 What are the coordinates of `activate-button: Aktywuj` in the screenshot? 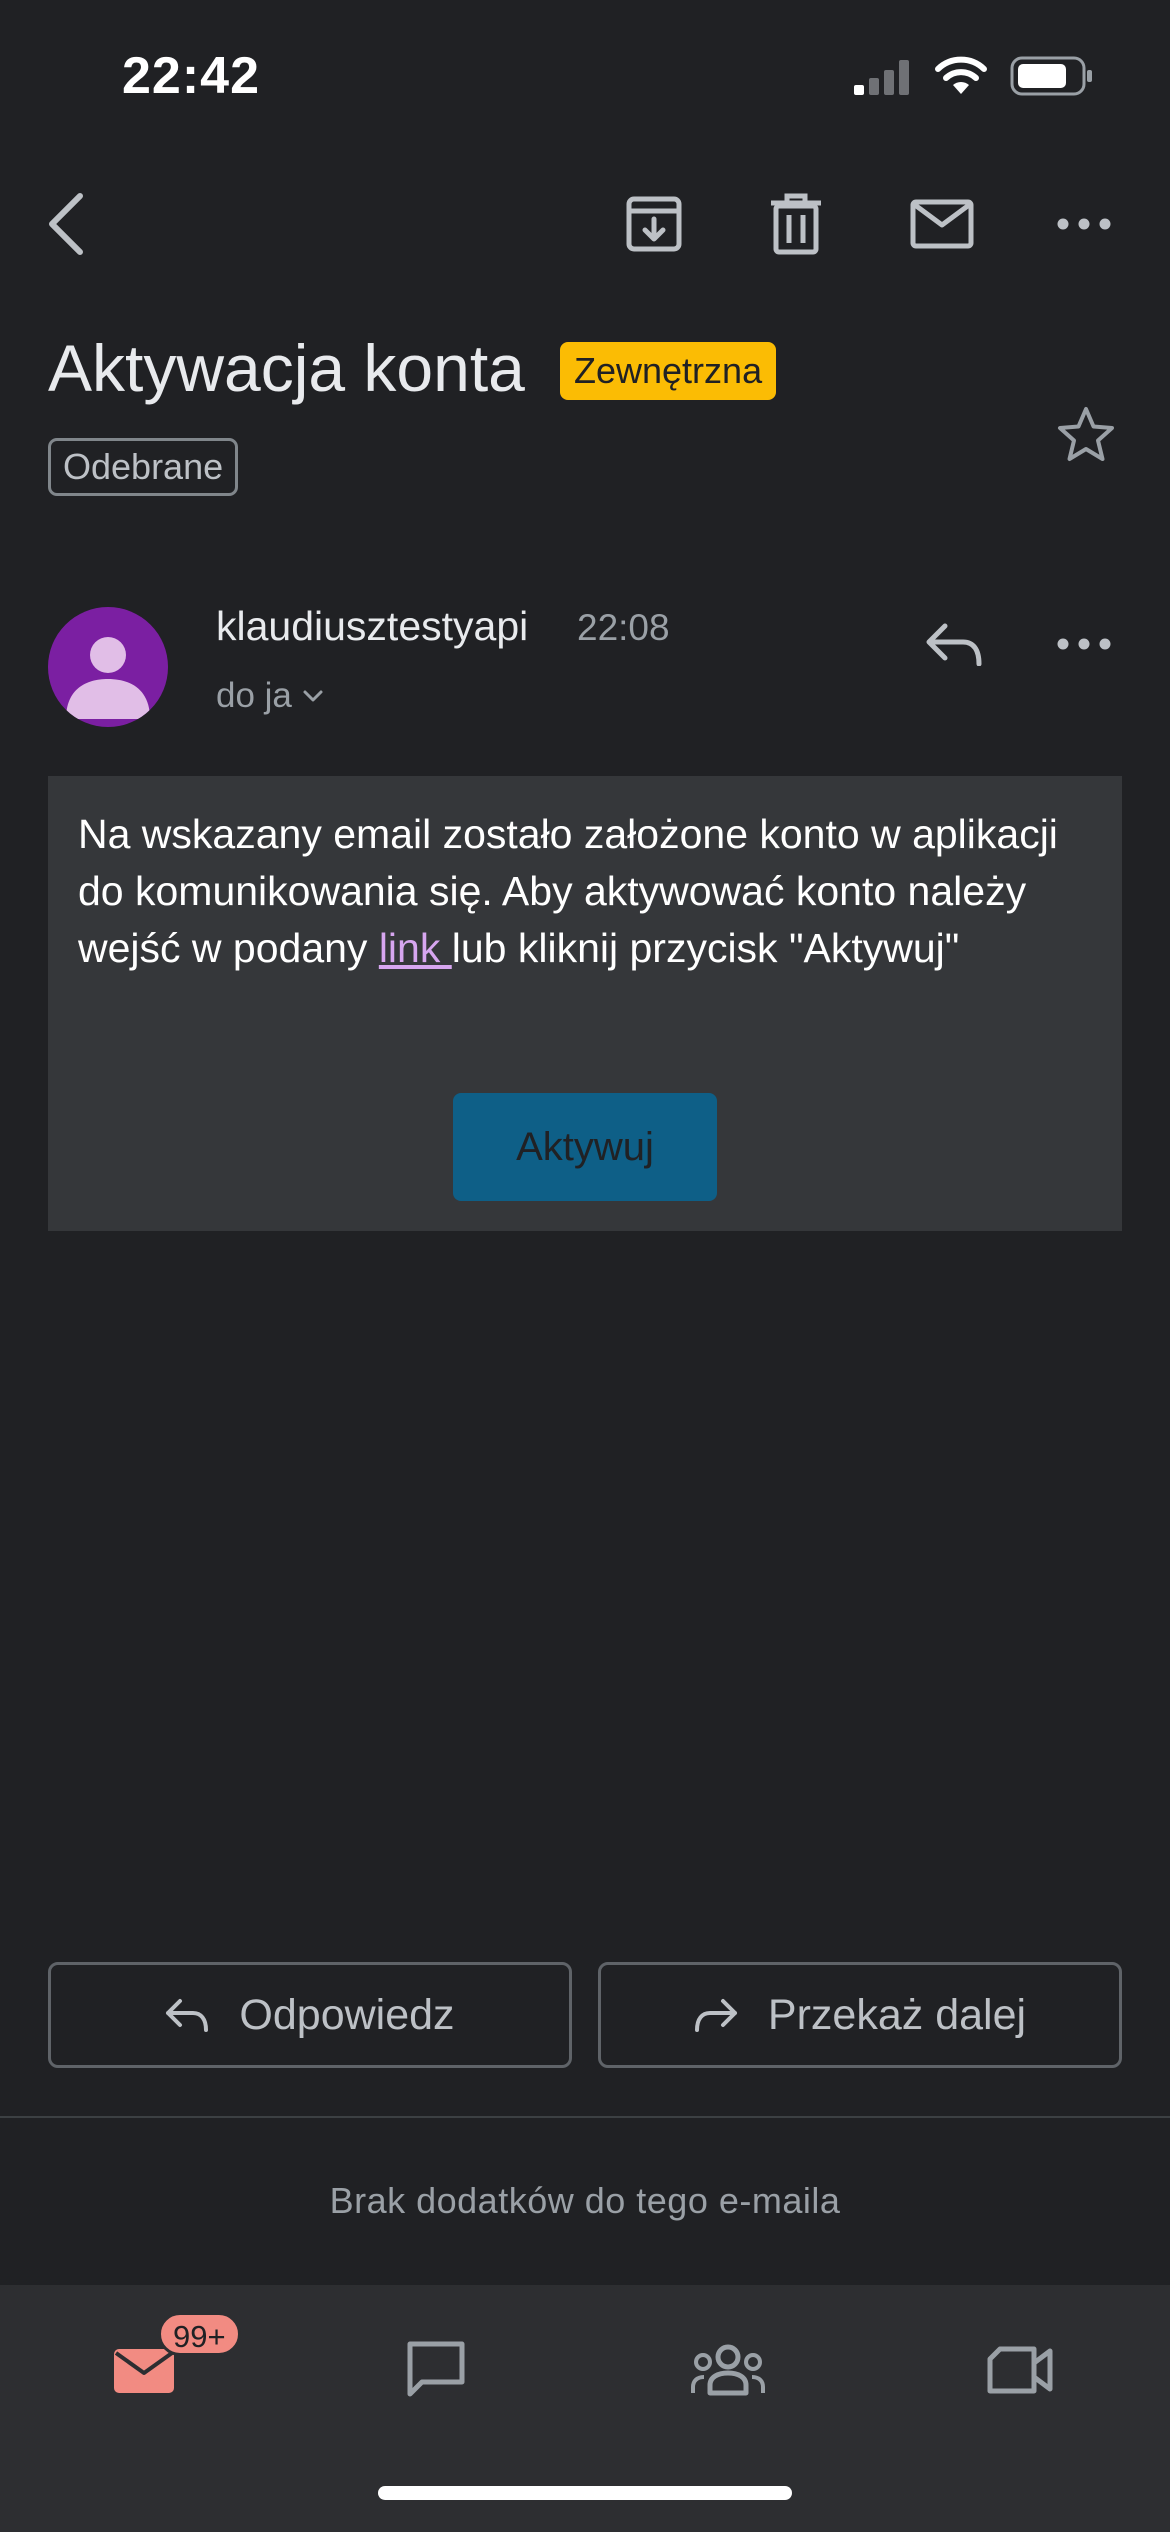 It's located at (585, 1147).